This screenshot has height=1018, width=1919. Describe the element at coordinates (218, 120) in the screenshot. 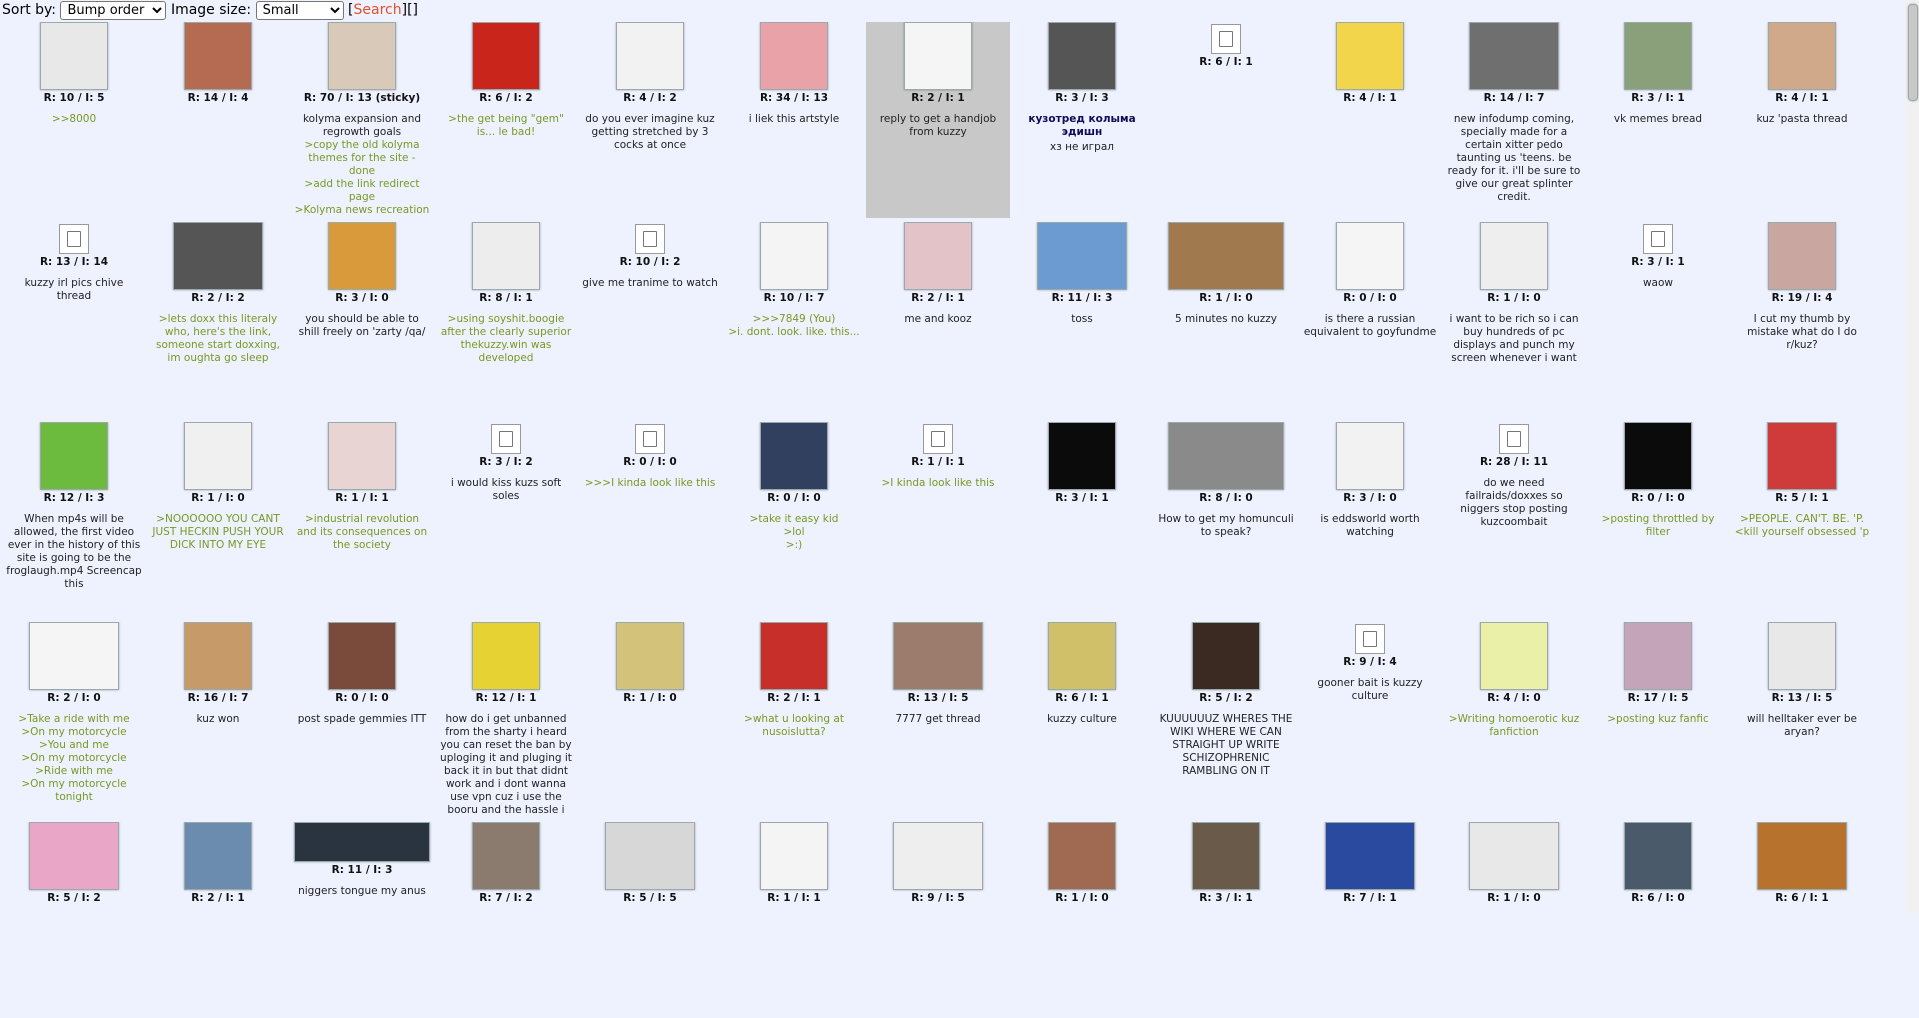

I see `thread-cell: R: 14 / I: 4` at that location.